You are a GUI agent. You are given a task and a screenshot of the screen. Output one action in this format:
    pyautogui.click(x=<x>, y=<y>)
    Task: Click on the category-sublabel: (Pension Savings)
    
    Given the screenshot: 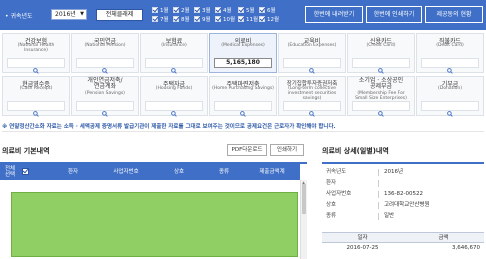 What is the action you would take?
    pyautogui.click(x=105, y=93)
    